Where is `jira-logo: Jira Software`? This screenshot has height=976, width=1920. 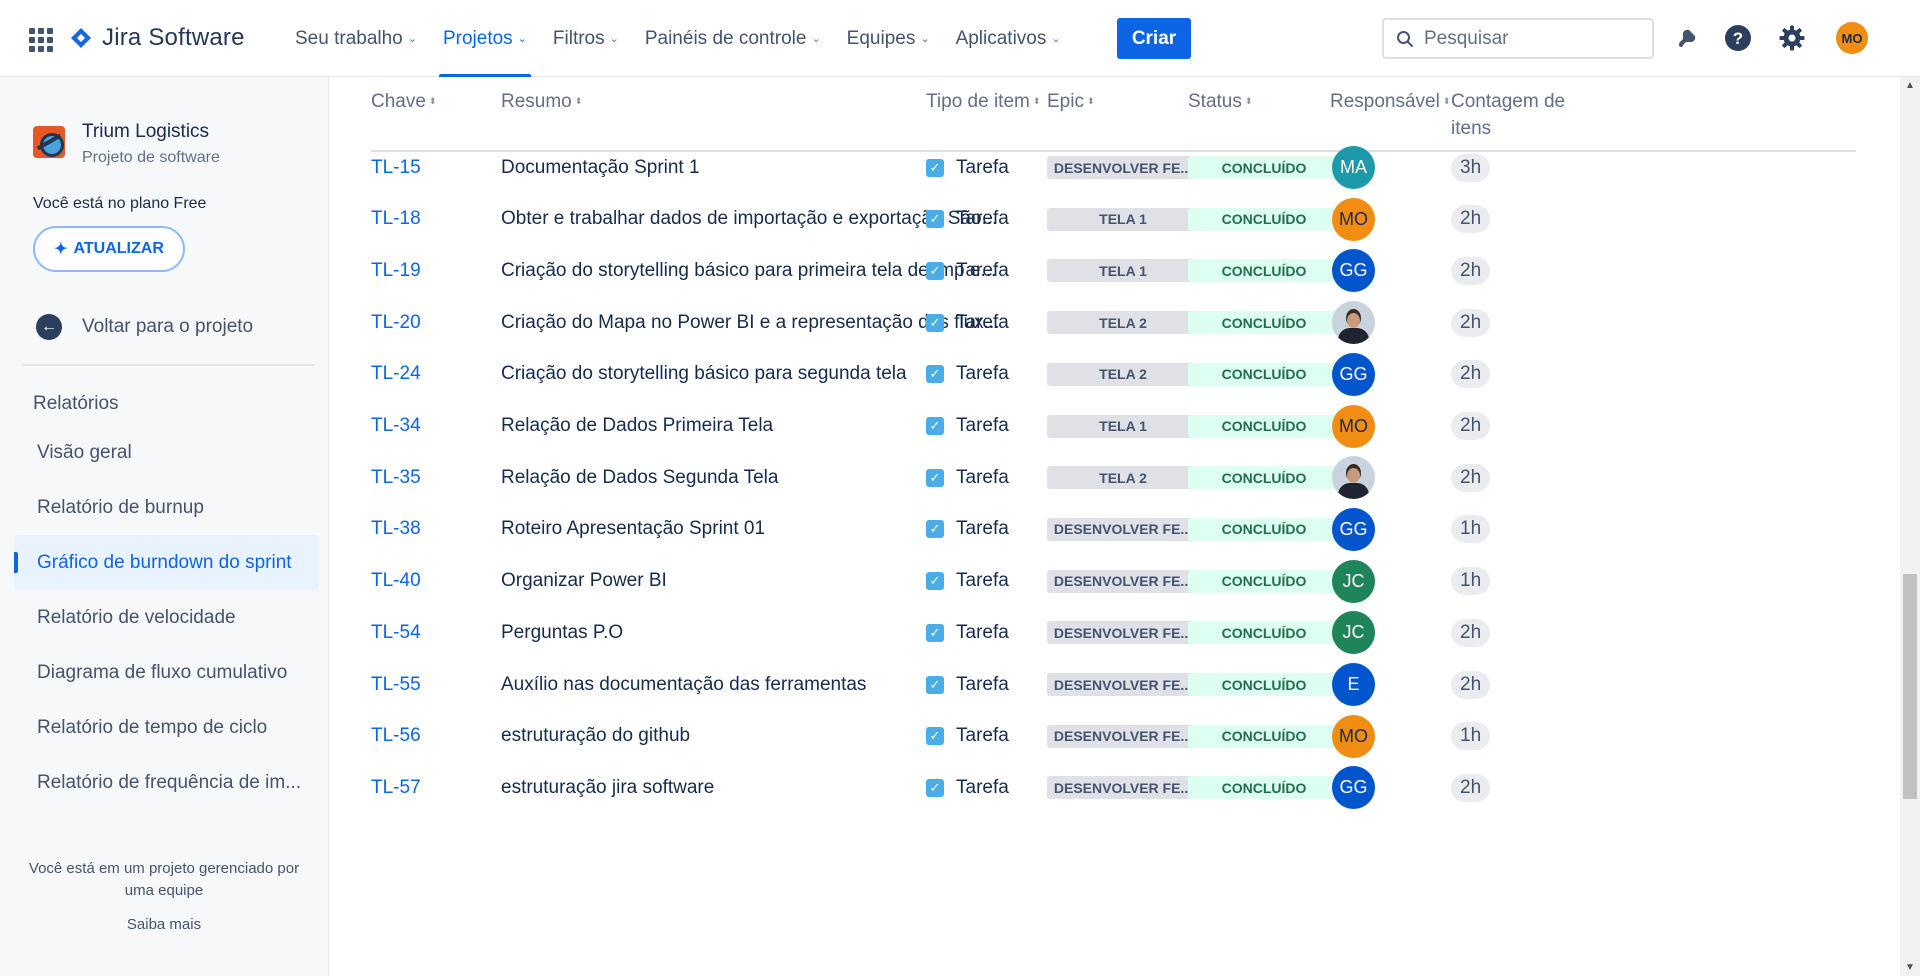 jira-logo: Jira Software is located at coordinates (157, 38).